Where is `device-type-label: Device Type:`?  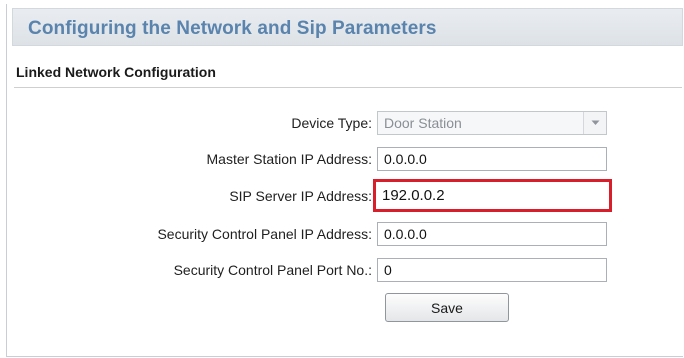
device-type-label: Device Type: is located at coordinates (331, 123).